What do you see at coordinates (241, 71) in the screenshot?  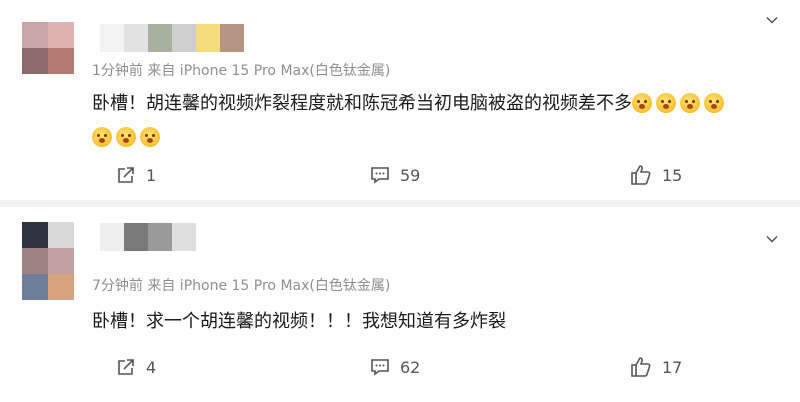 I see `comment-meta: 1分钟前 来自 iPhone 15 Pro Max(白色钛金属)` at bounding box center [241, 71].